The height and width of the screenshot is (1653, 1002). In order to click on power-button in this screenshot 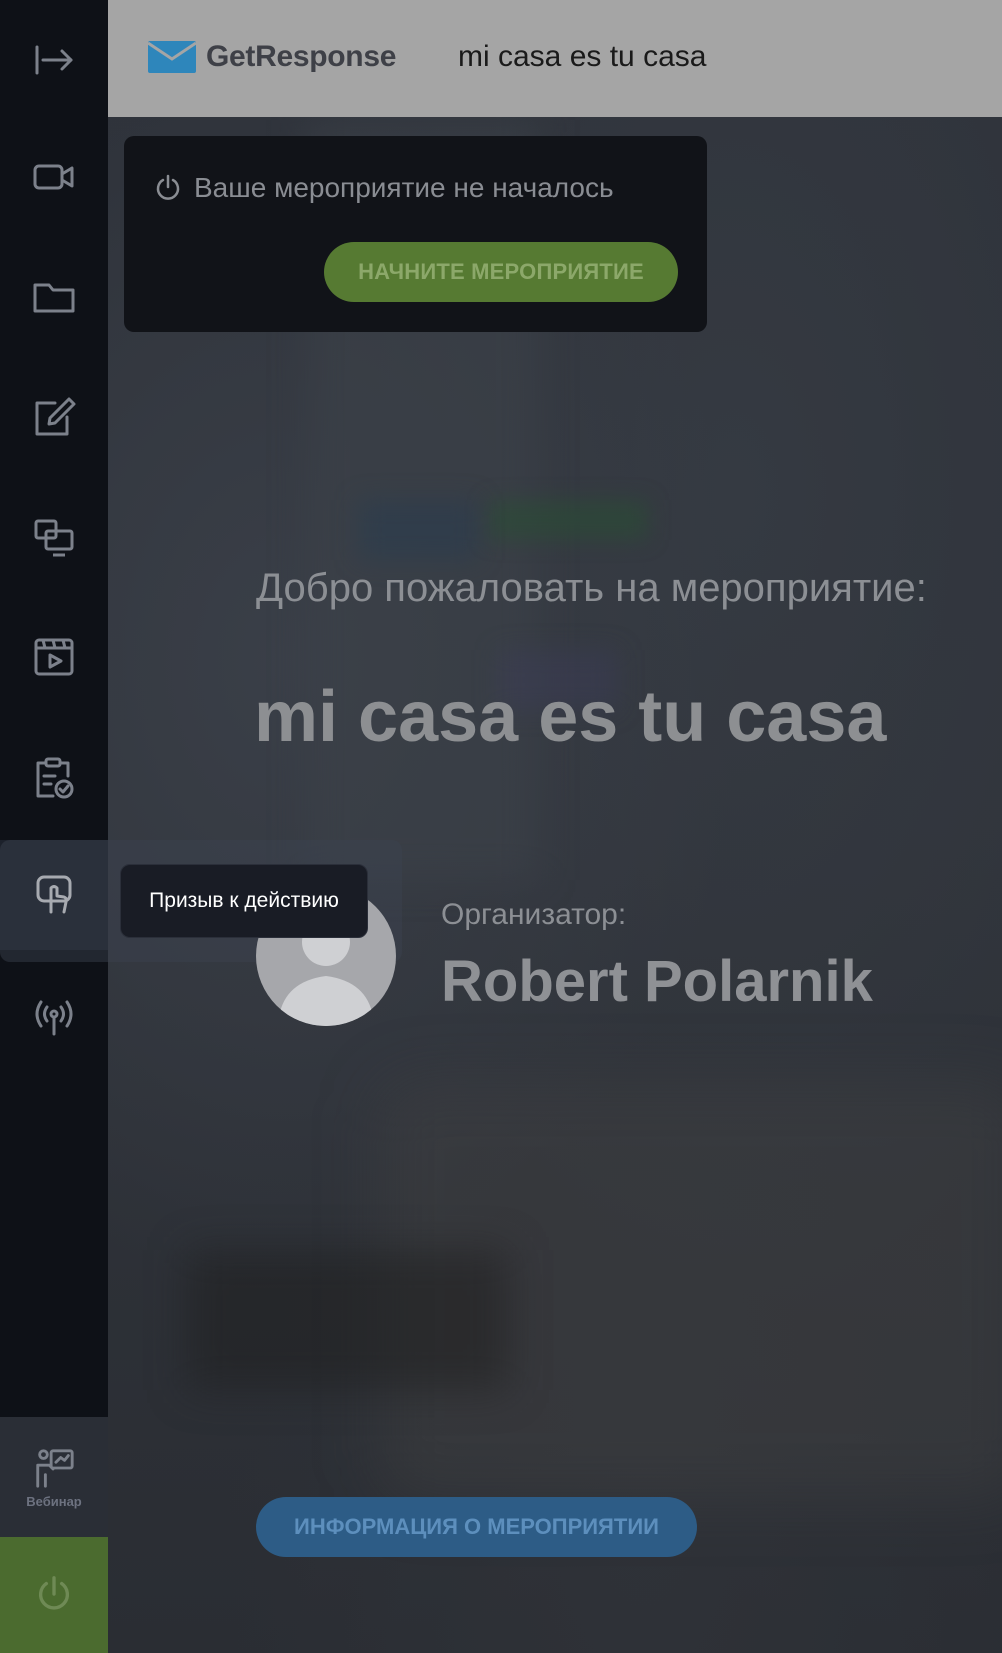, I will do `click(54, 1595)`.